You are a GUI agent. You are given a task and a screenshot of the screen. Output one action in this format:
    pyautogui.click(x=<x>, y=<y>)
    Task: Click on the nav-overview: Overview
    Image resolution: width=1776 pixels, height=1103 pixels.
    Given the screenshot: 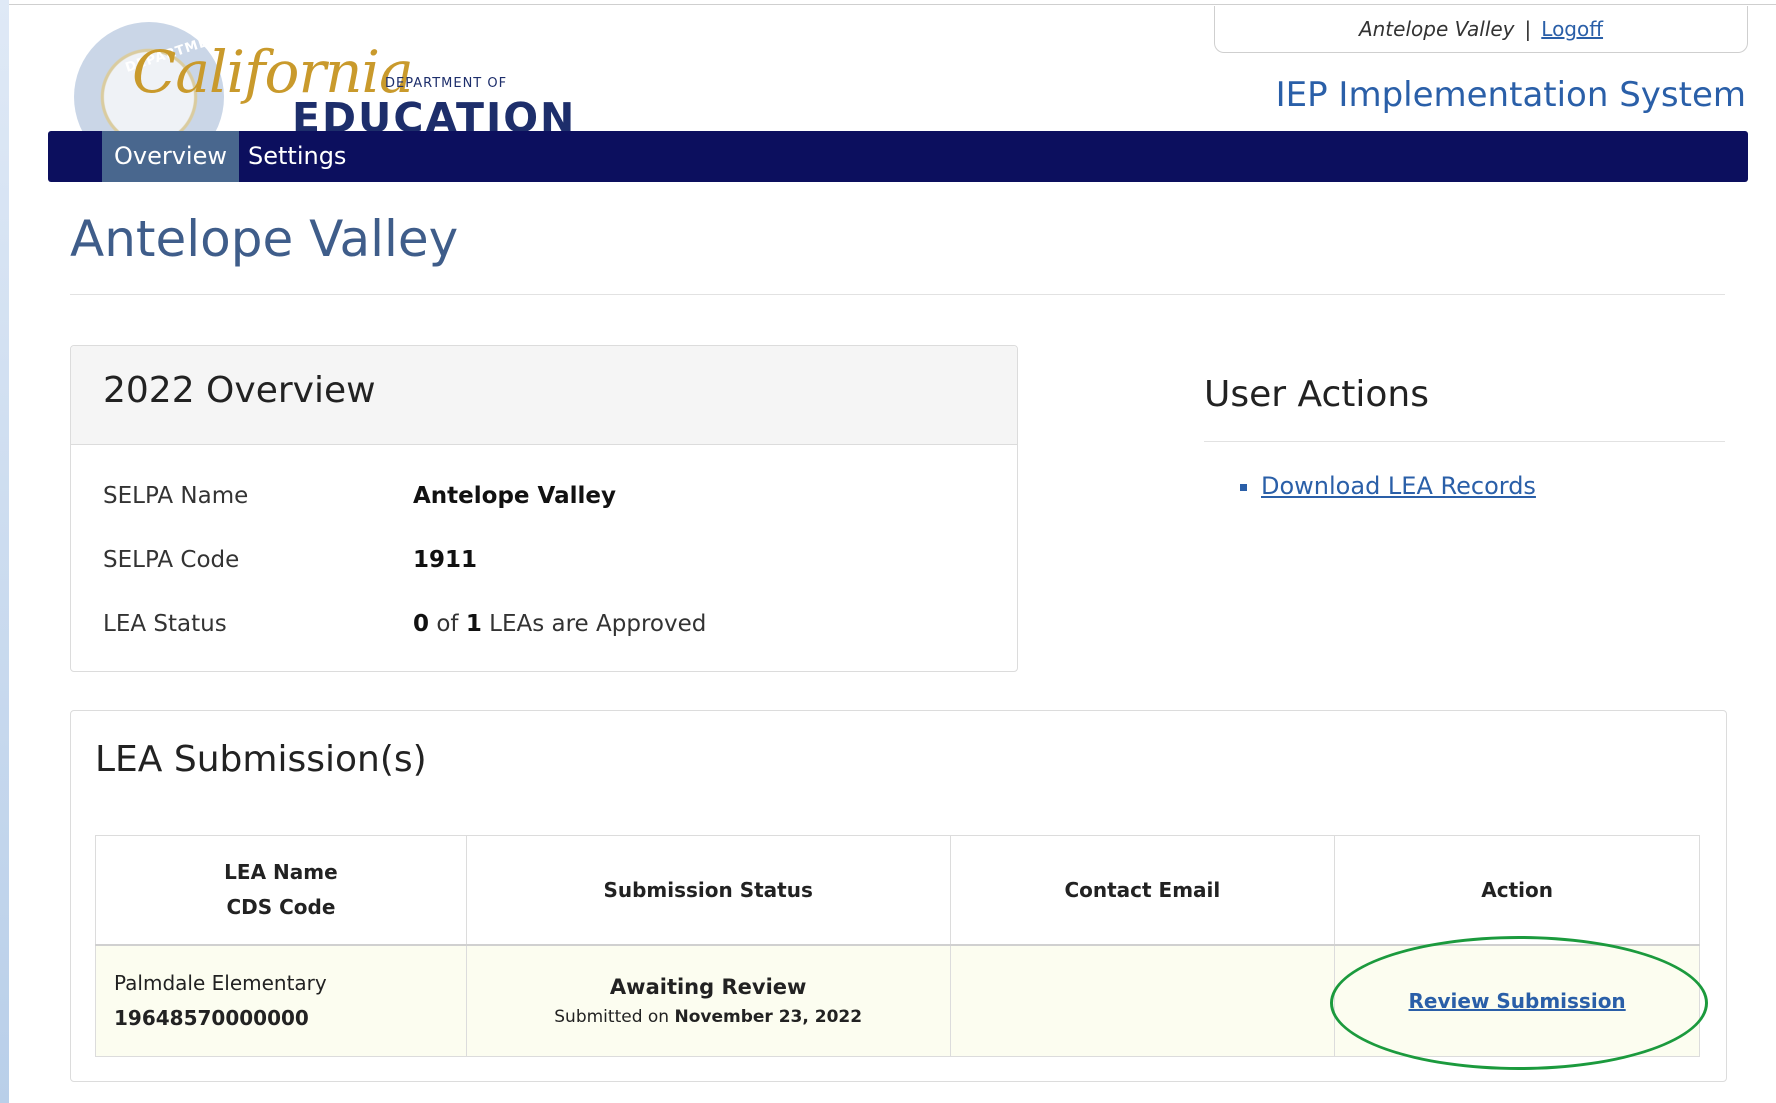 What is the action you would take?
    pyautogui.click(x=170, y=156)
    